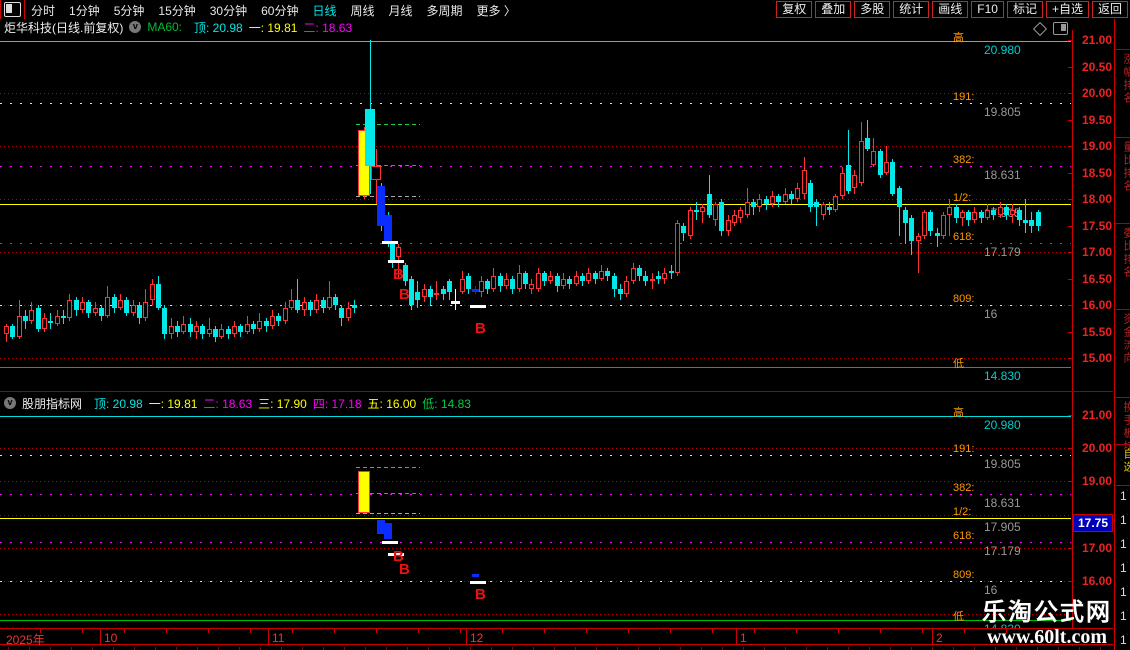  What do you see at coordinates (1040, 29) in the screenshot?
I see `diamond-icon` at bounding box center [1040, 29].